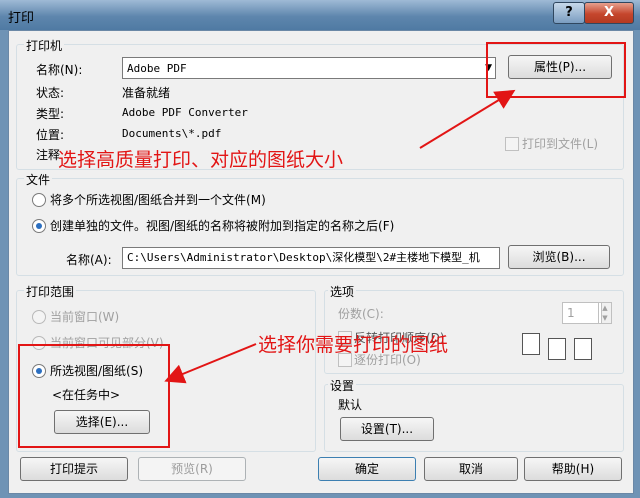 The height and width of the screenshot is (498, 640). What do you see at coordinates (467, 119) in the screenshot?
I see `arrow-to-properties` at bounding box center [467, 119].